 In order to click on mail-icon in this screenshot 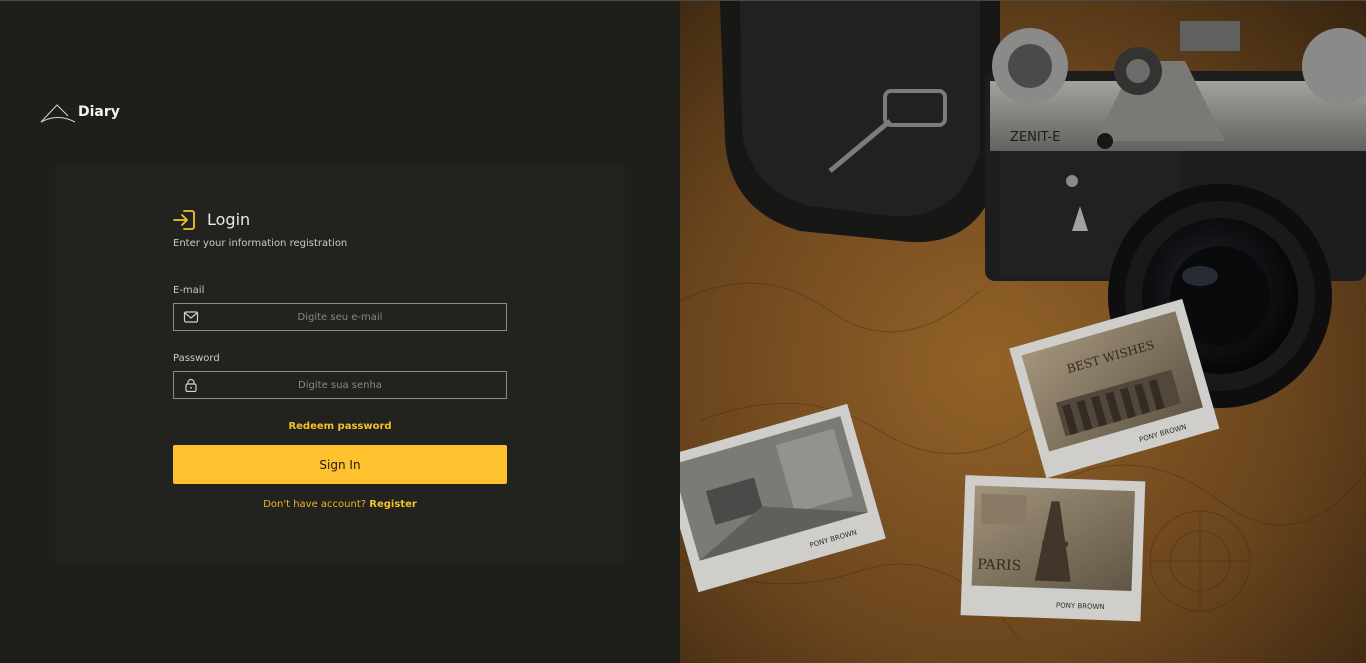, I will do `click(191, 317)`.